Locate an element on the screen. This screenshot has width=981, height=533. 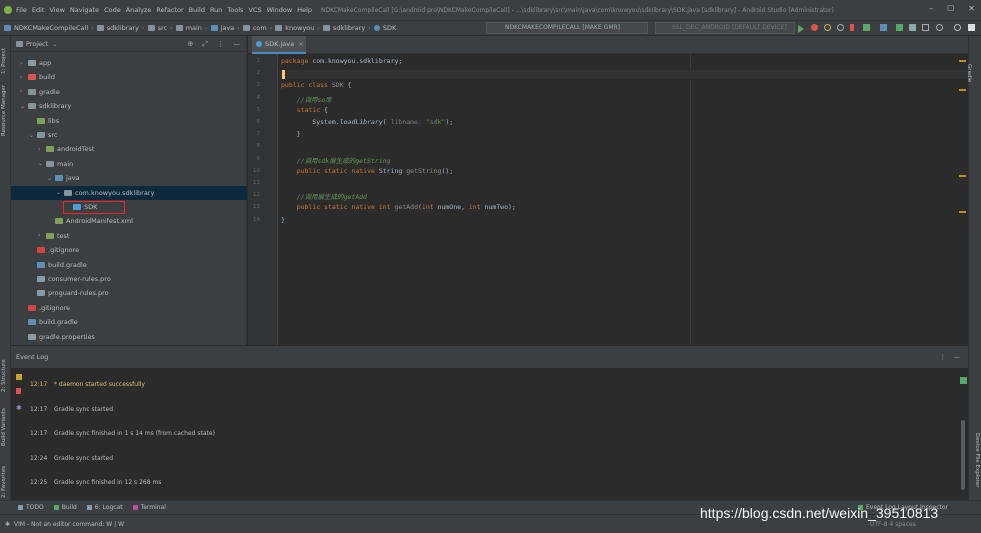
close-tab-icon: × is located at coordinates (300, 44).